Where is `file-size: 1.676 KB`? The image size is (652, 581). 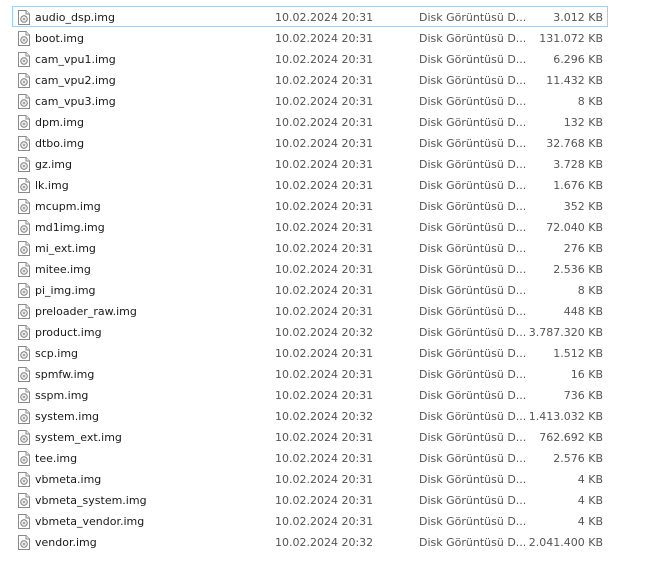
file-size: 1.676 KB is located at coordinates (578, 185).